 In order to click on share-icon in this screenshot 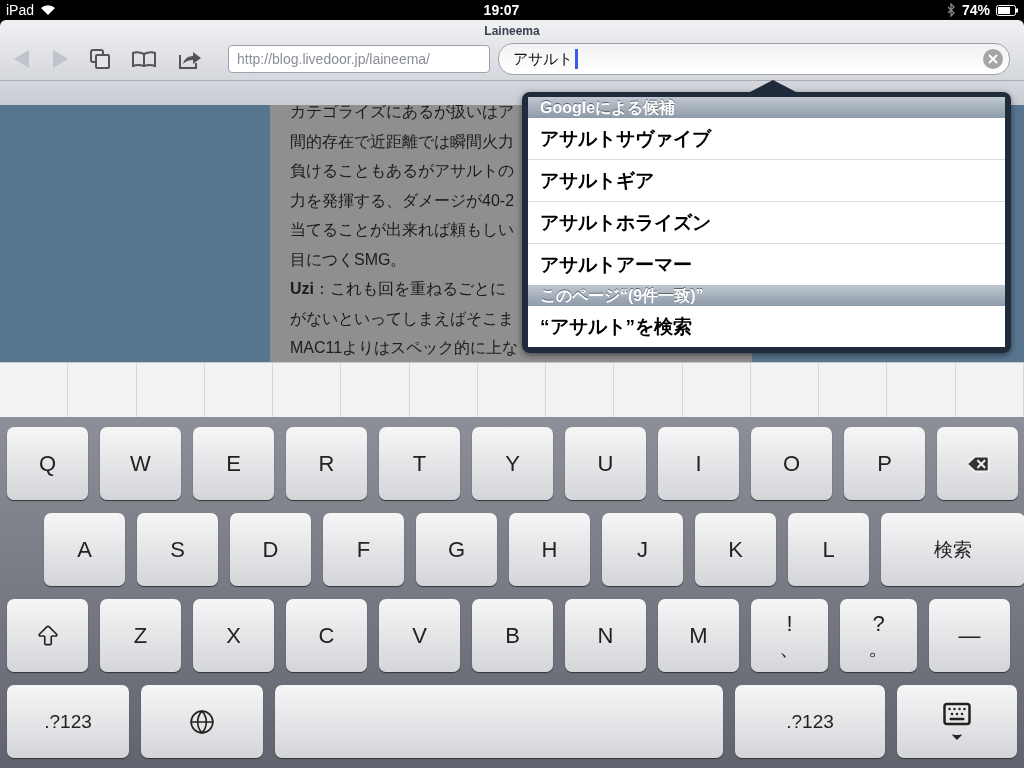, I will do `click(190, 59)`.